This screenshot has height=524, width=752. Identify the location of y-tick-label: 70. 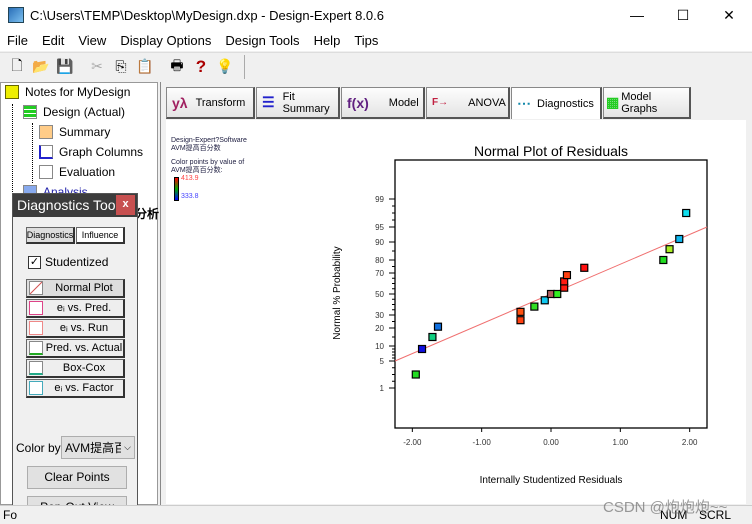
(379, 273).